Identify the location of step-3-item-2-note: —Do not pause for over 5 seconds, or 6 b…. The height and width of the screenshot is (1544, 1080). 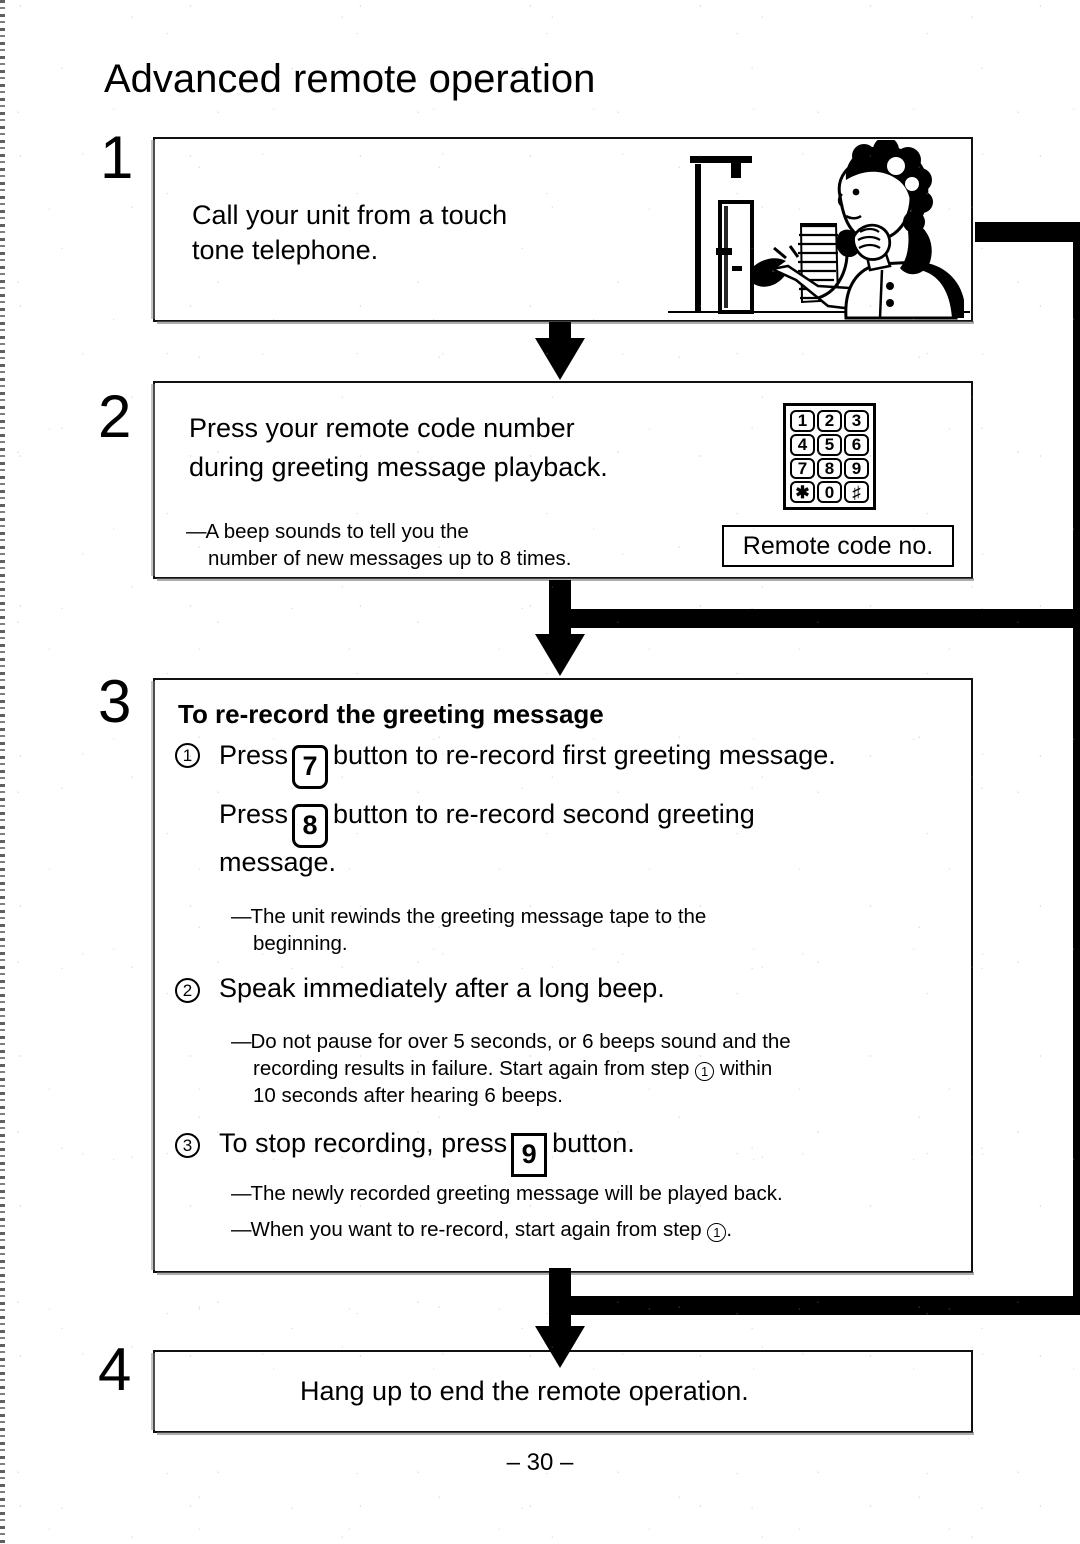
(596, 1068).